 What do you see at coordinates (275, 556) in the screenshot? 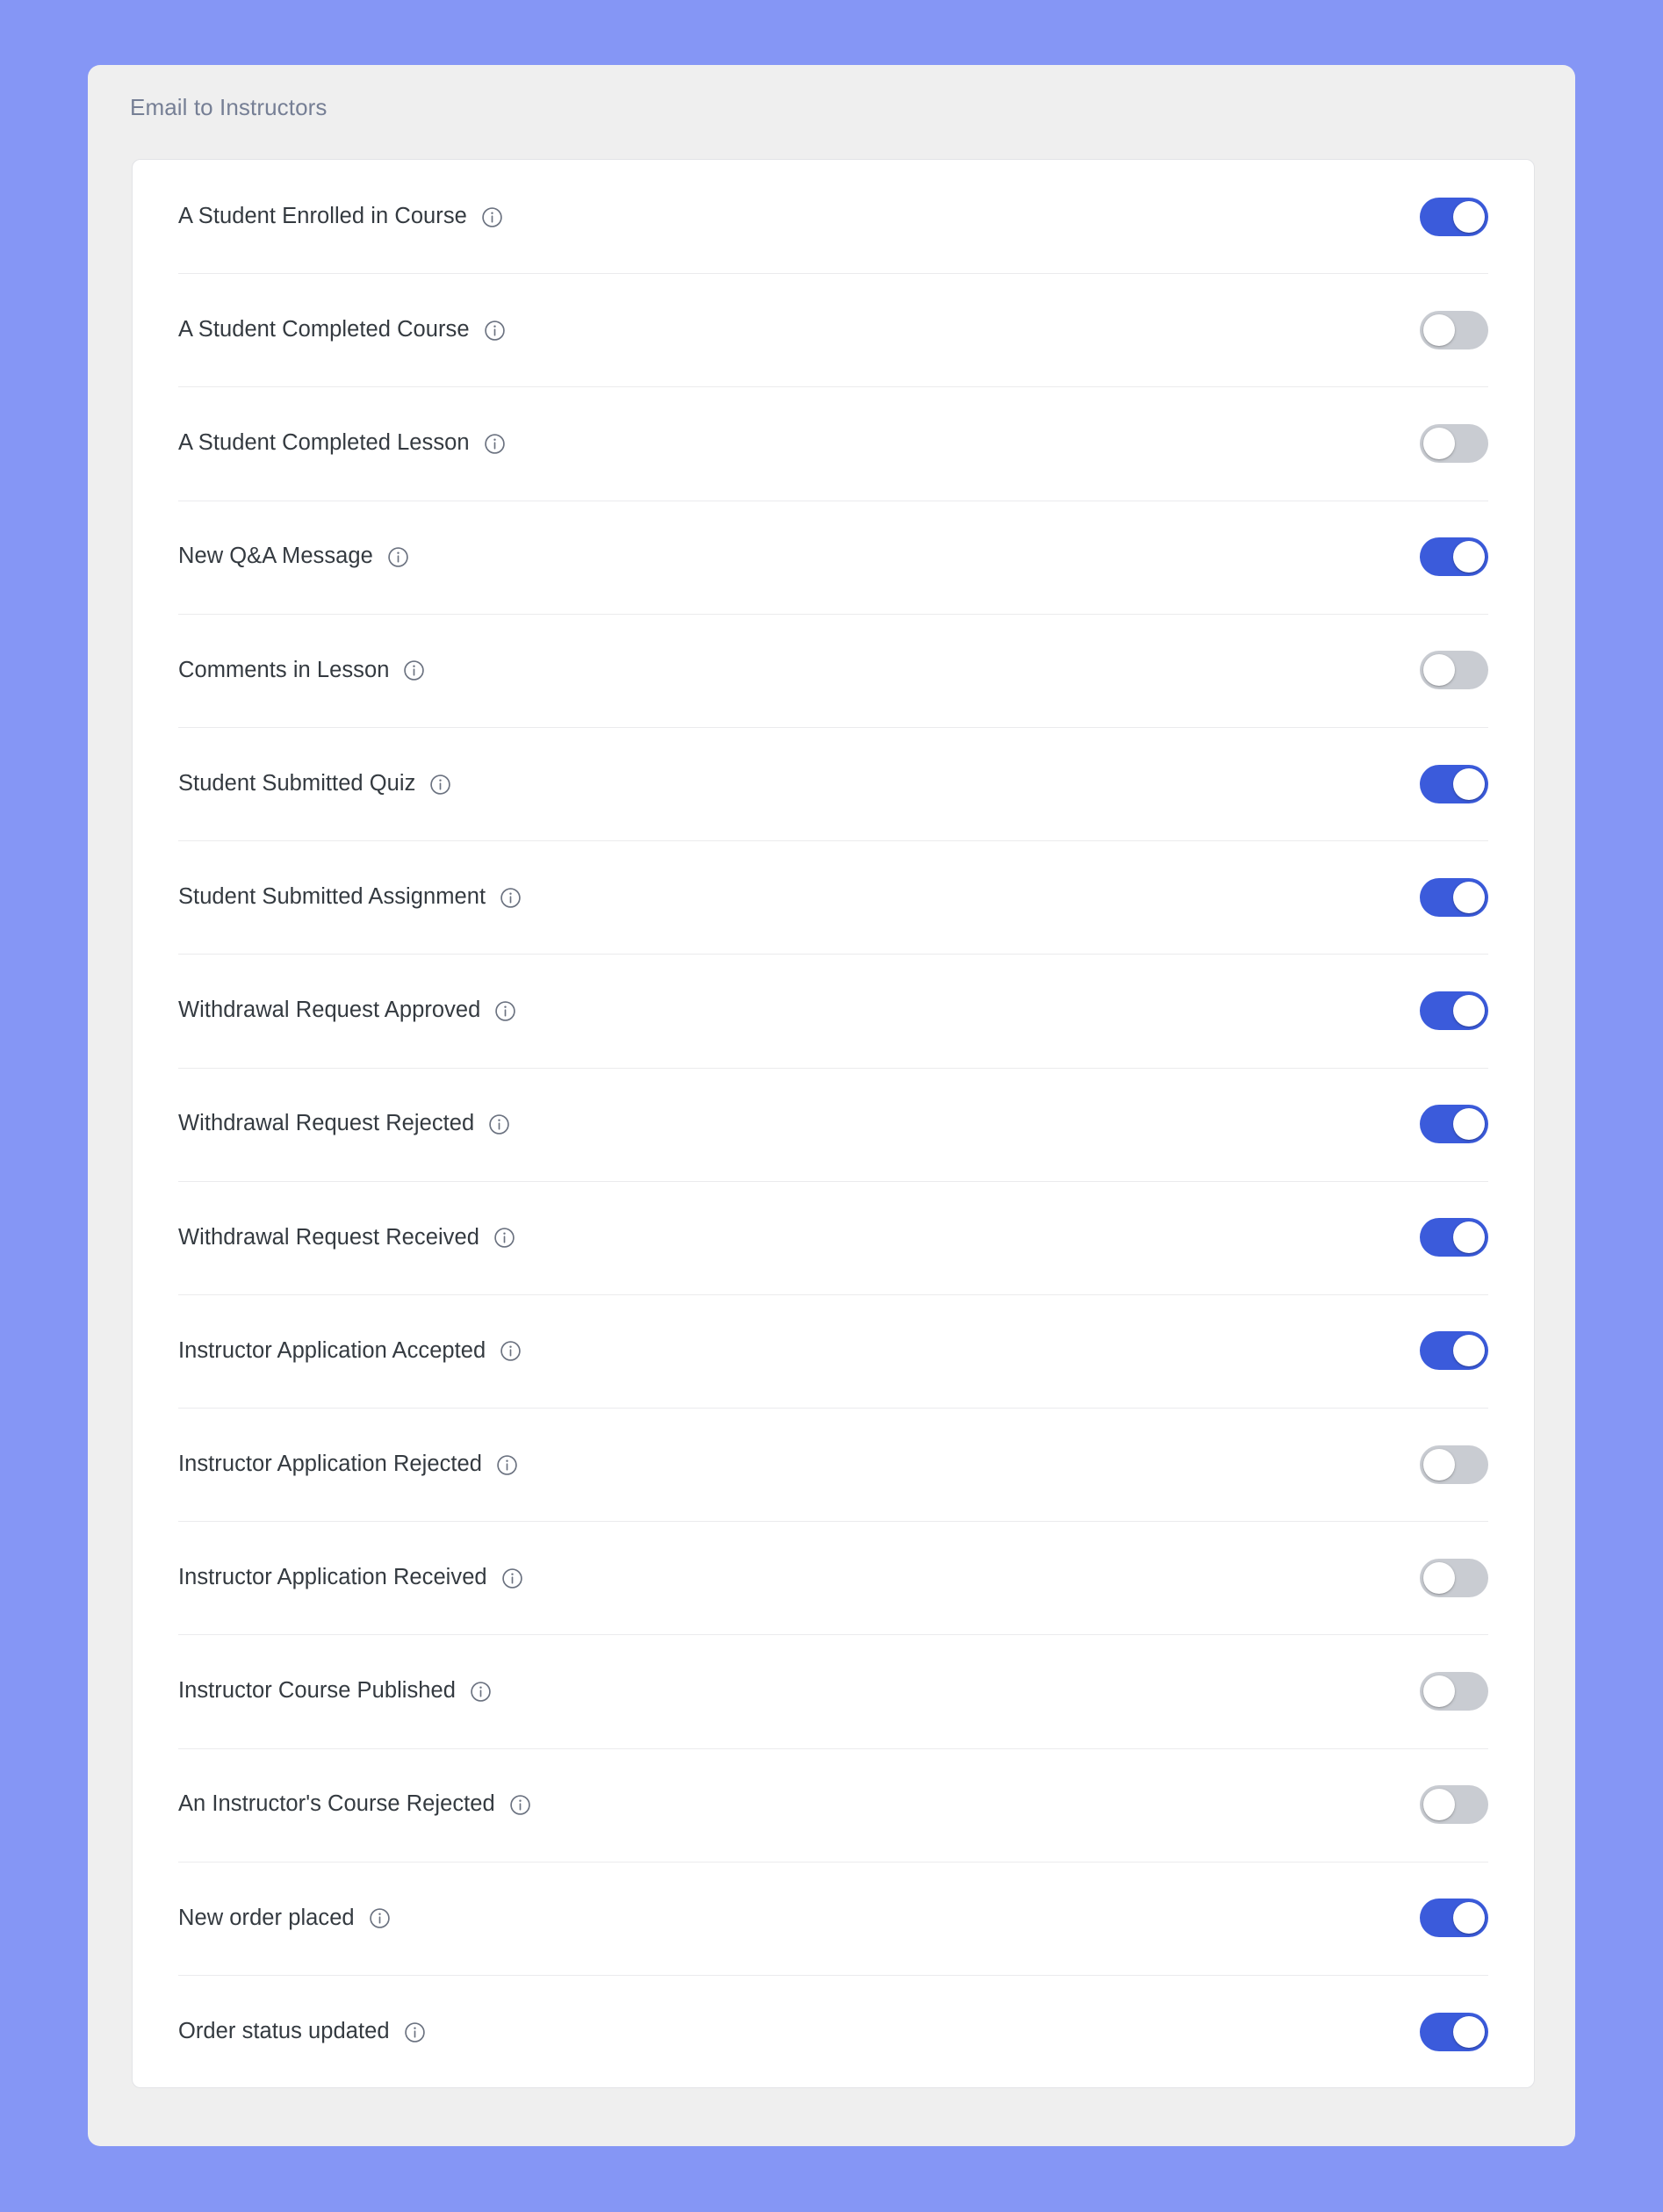
I see `setting-label: New Q&A Message` at bounding box center [275, 556].